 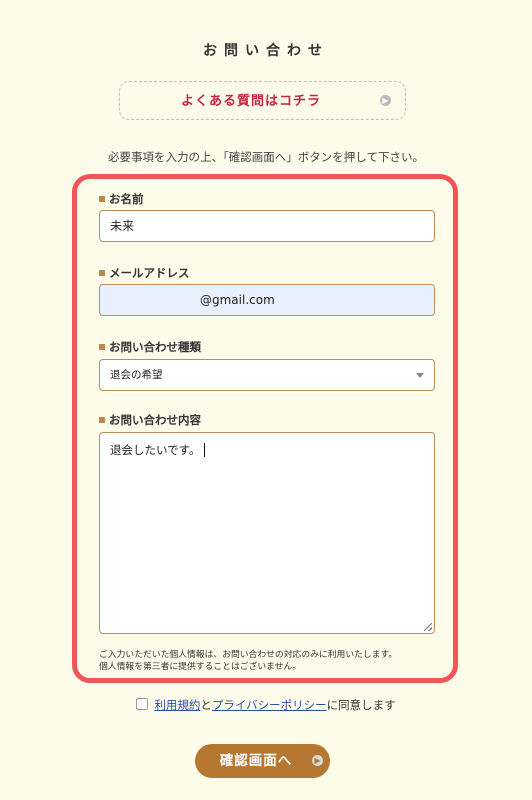 I want to click on agreement-suffix: に同意します, so click(x=361, y=705).